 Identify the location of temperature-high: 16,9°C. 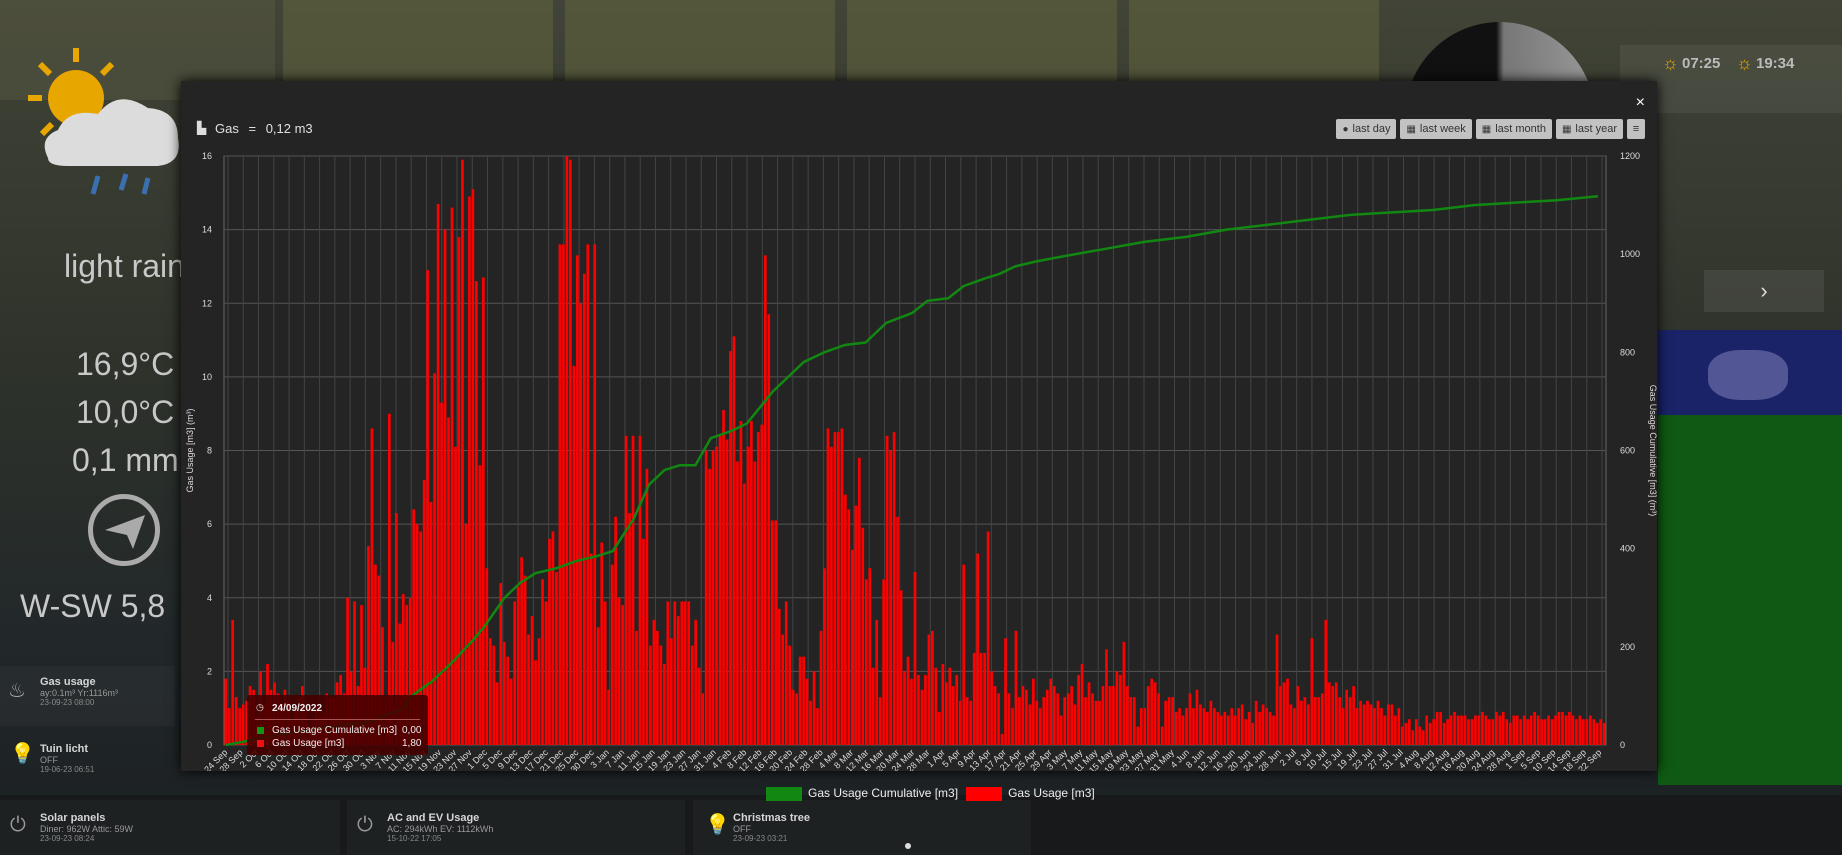
(125, 364).